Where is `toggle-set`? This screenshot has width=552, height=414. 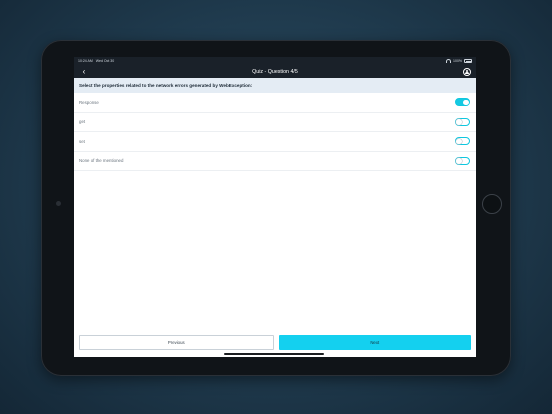 toggle-set is located at coordinates (462, 141).